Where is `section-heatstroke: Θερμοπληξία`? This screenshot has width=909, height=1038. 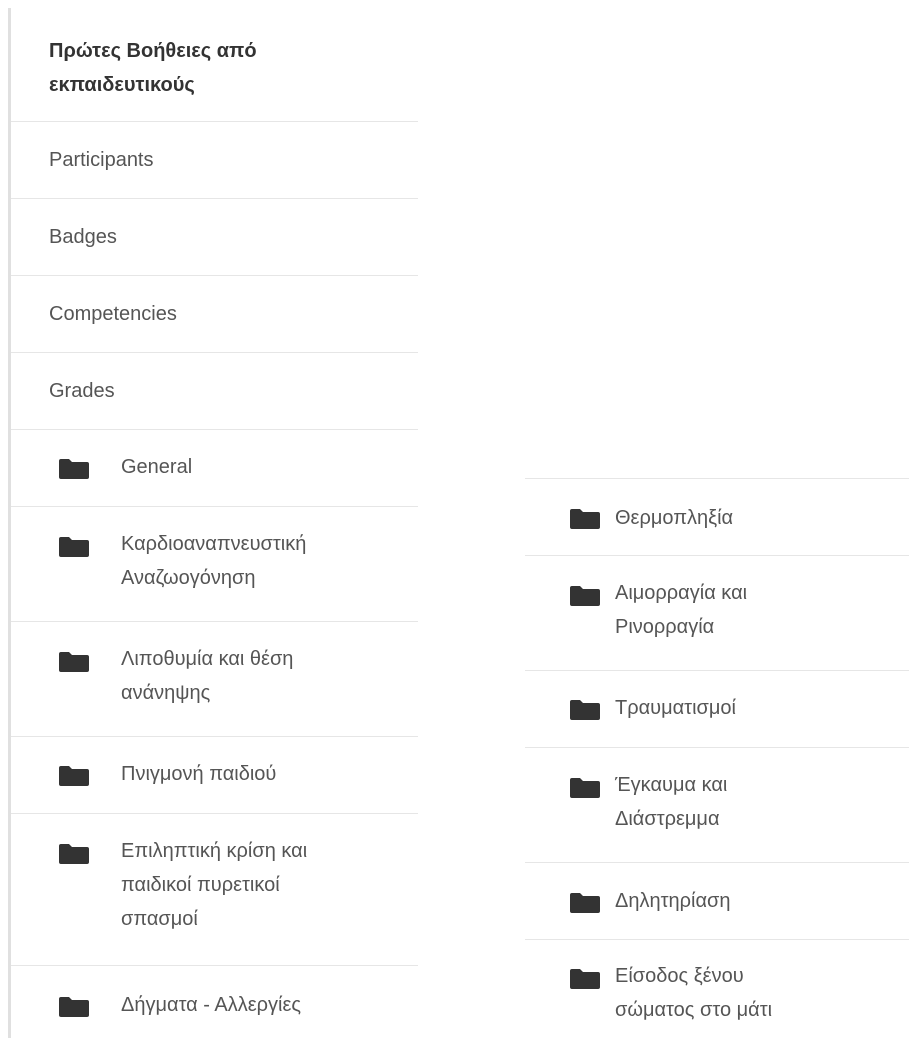
section-heatstroke: Θερμοπληξία is located at coordinates (717, 517).